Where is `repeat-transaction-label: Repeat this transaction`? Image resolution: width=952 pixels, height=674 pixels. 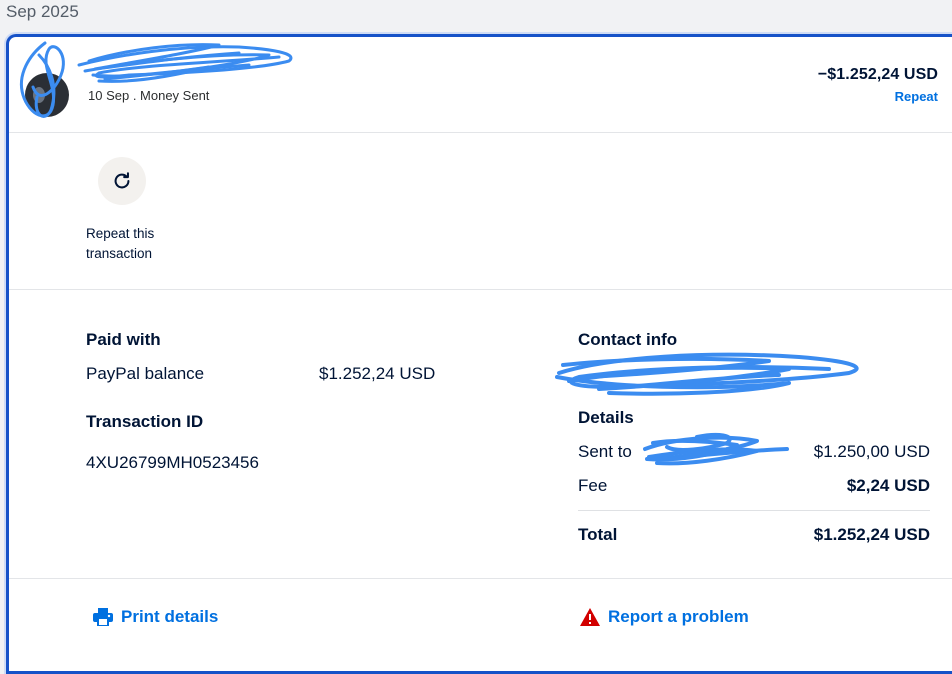
repeat-transaction-label: Repeat this transaction is located at coordinates (120, 243).